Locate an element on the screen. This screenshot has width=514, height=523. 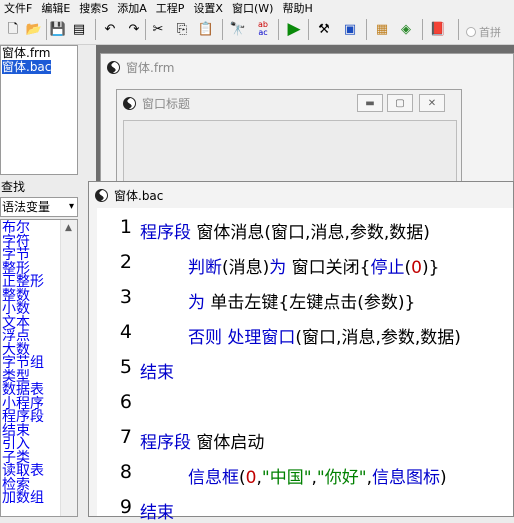
save-all-icon: ▤ is located at coordinates (79, 29).